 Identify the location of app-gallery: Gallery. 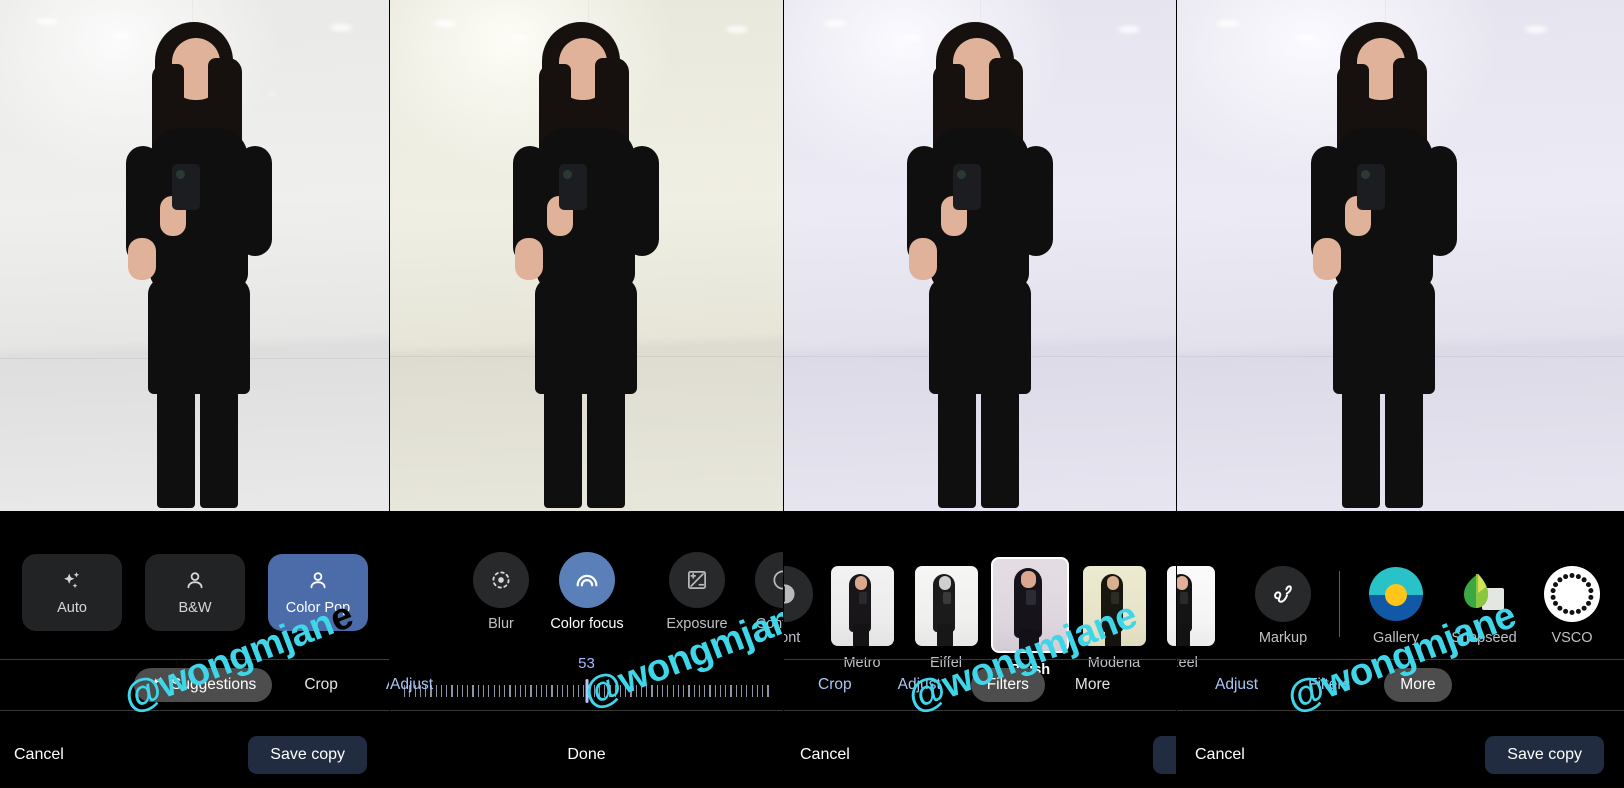
(1396, 606).